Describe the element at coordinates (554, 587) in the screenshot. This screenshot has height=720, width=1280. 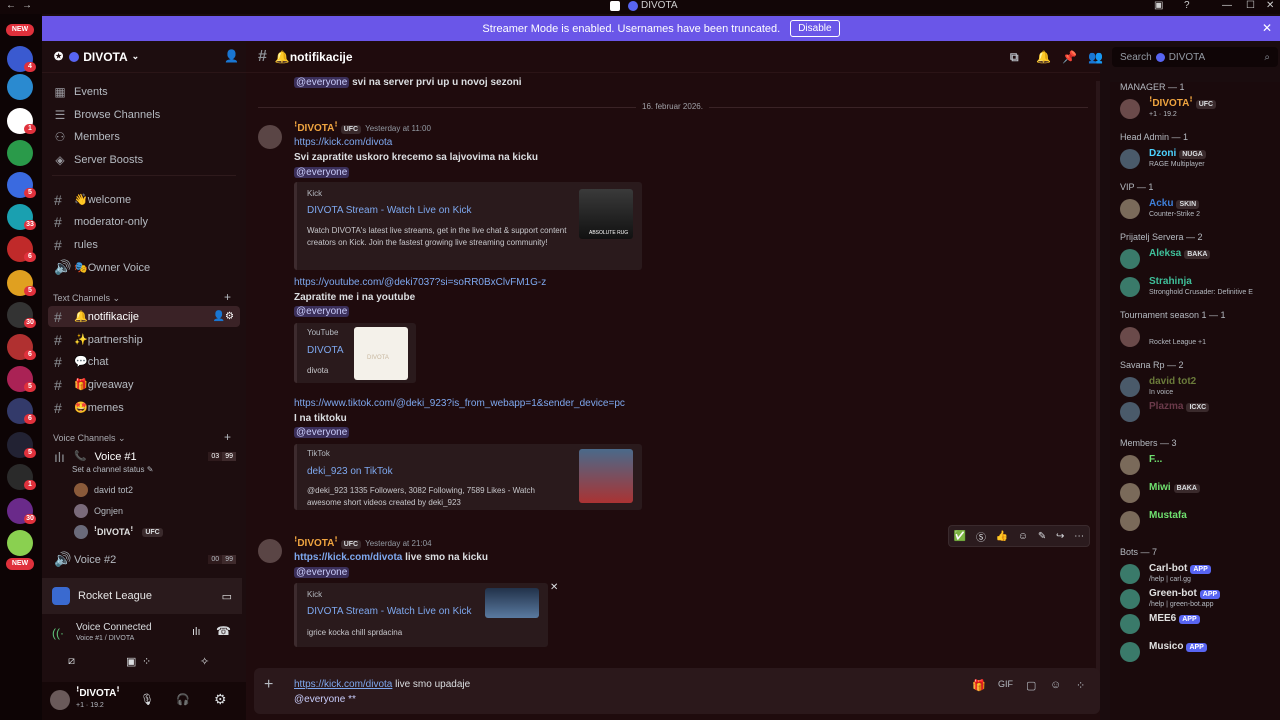
I see `remove-embed-icon: ✕` at that location.